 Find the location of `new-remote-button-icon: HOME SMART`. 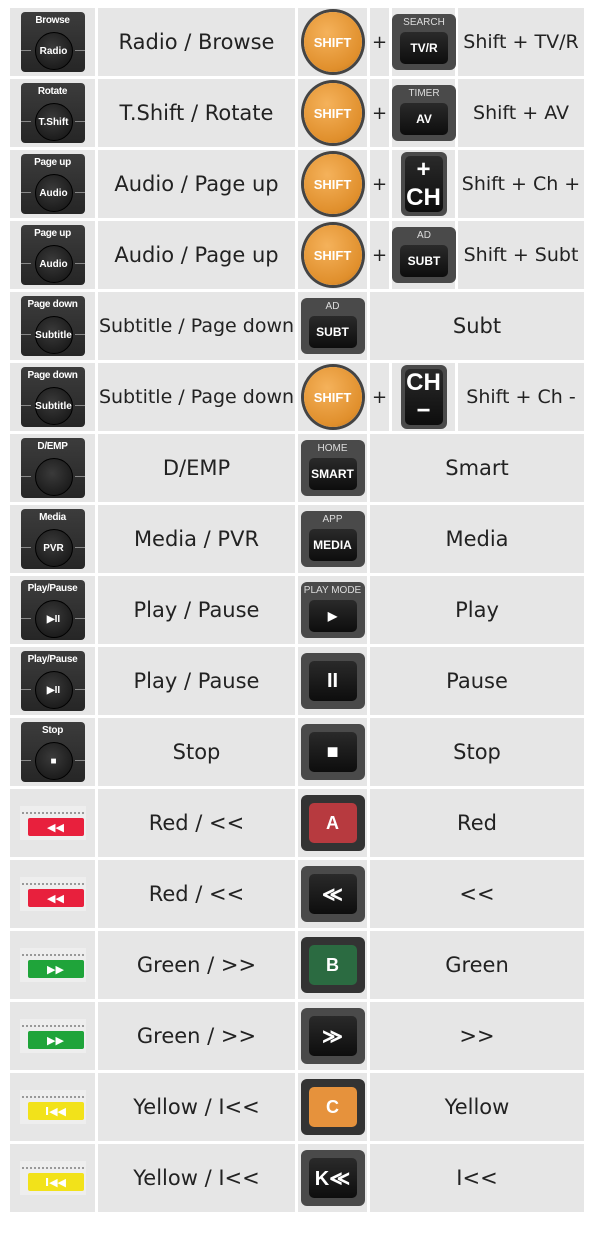

new-remote-button-icon: HOME SMART is located at coordinates (332, 468).